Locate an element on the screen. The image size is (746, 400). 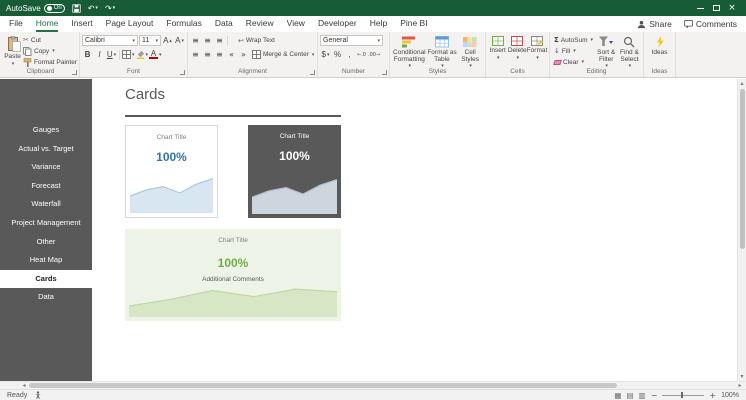
kpi-card-light: Chart Title 100% is located at coordinates (171, 171).